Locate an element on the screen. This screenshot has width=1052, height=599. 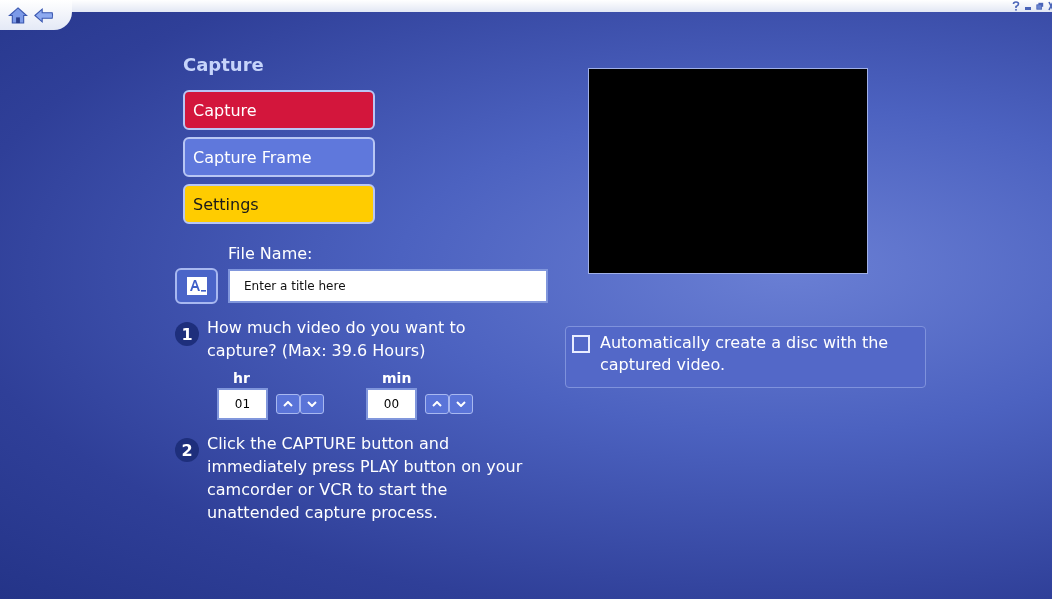
checkbox is located at coordinates (581, 344).